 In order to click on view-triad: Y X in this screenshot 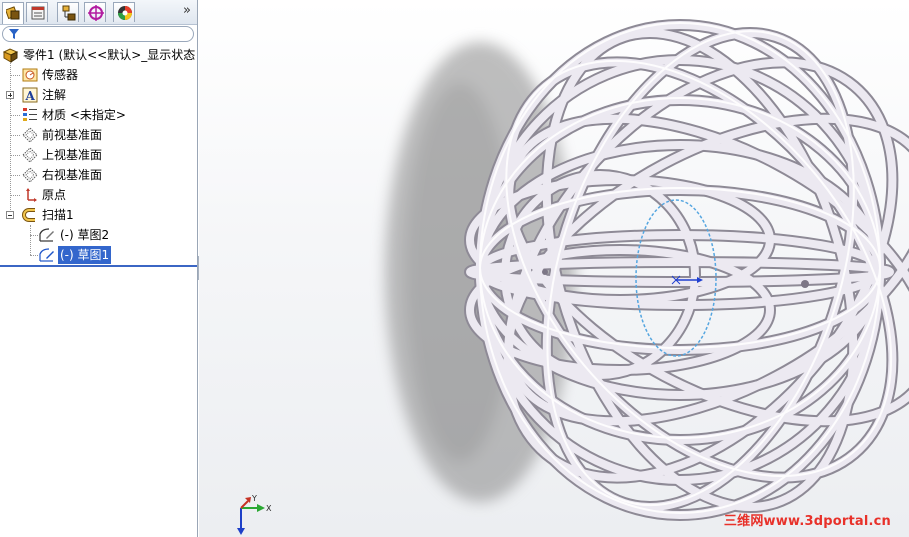, I will do `click(255, 515)`.